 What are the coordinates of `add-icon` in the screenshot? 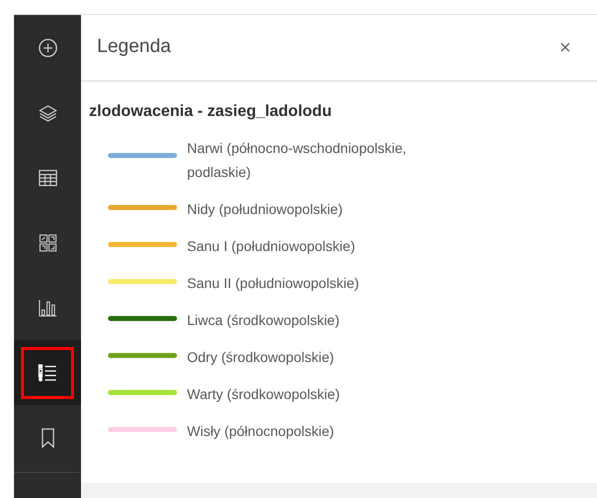 It's located at (48, 48).